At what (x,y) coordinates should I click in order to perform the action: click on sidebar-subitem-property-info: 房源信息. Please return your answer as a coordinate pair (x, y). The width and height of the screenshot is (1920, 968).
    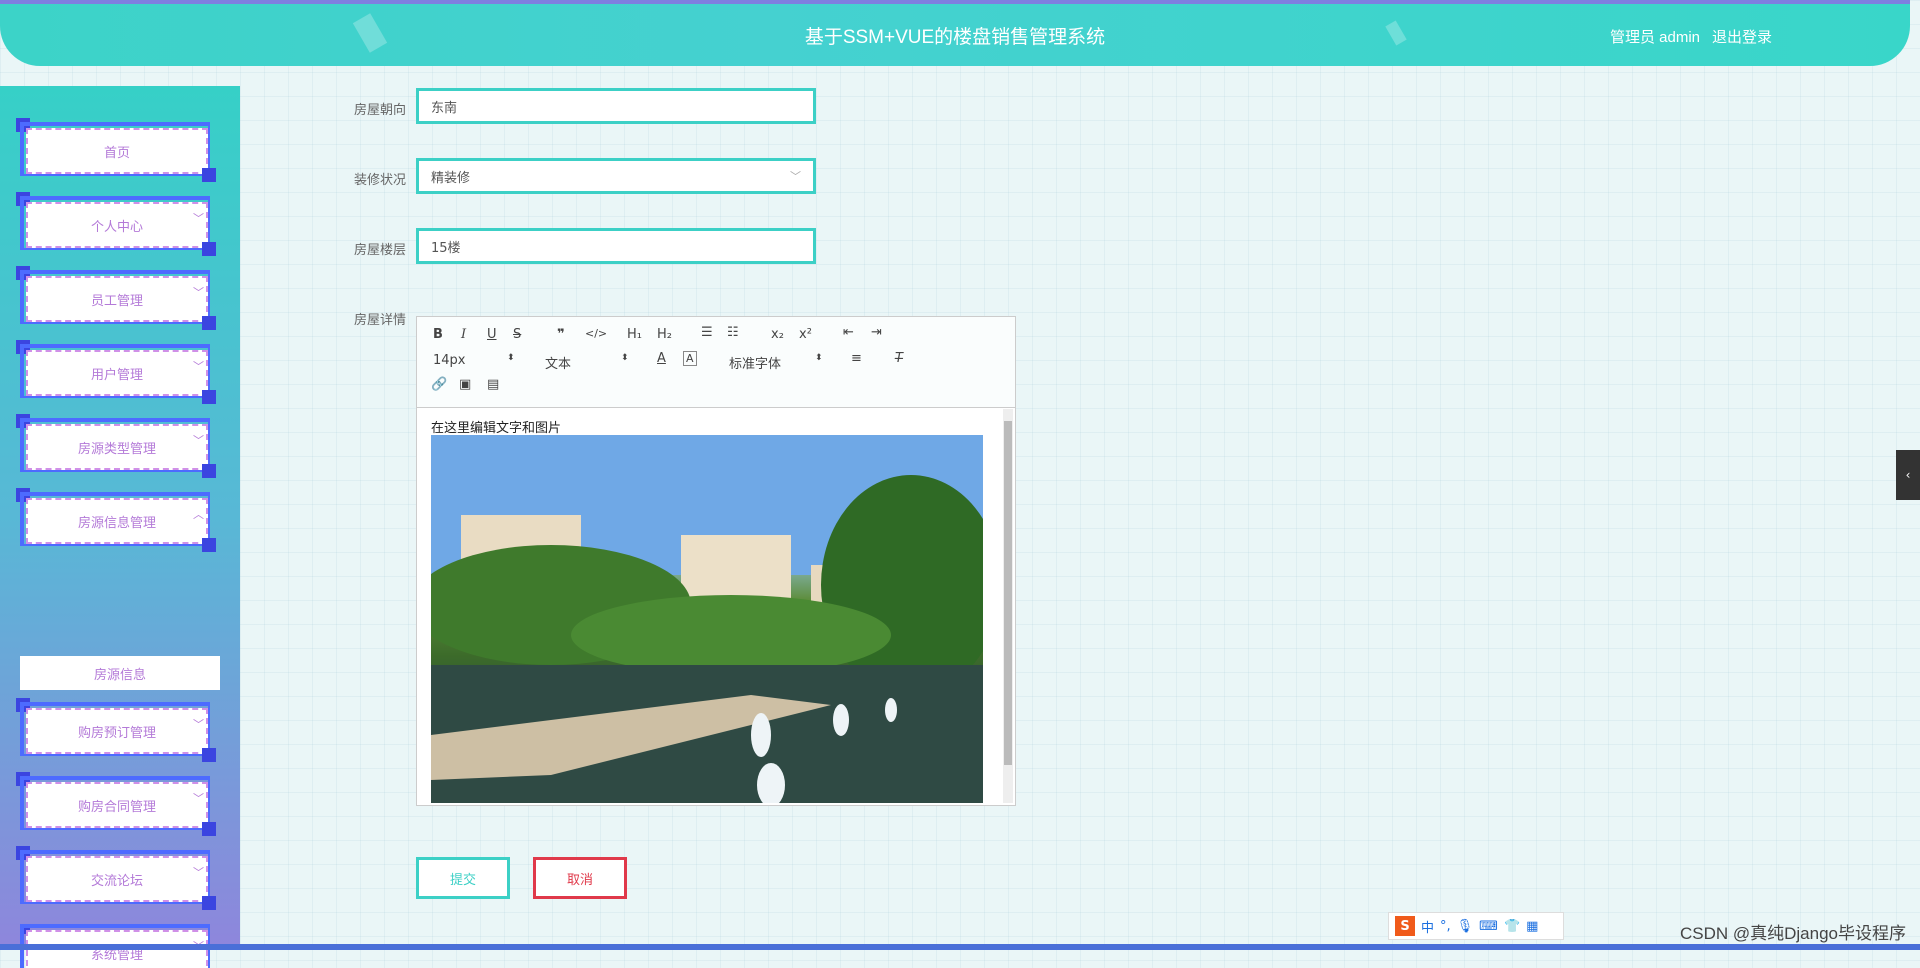
    Looking at the image, I should click on (120, 673).